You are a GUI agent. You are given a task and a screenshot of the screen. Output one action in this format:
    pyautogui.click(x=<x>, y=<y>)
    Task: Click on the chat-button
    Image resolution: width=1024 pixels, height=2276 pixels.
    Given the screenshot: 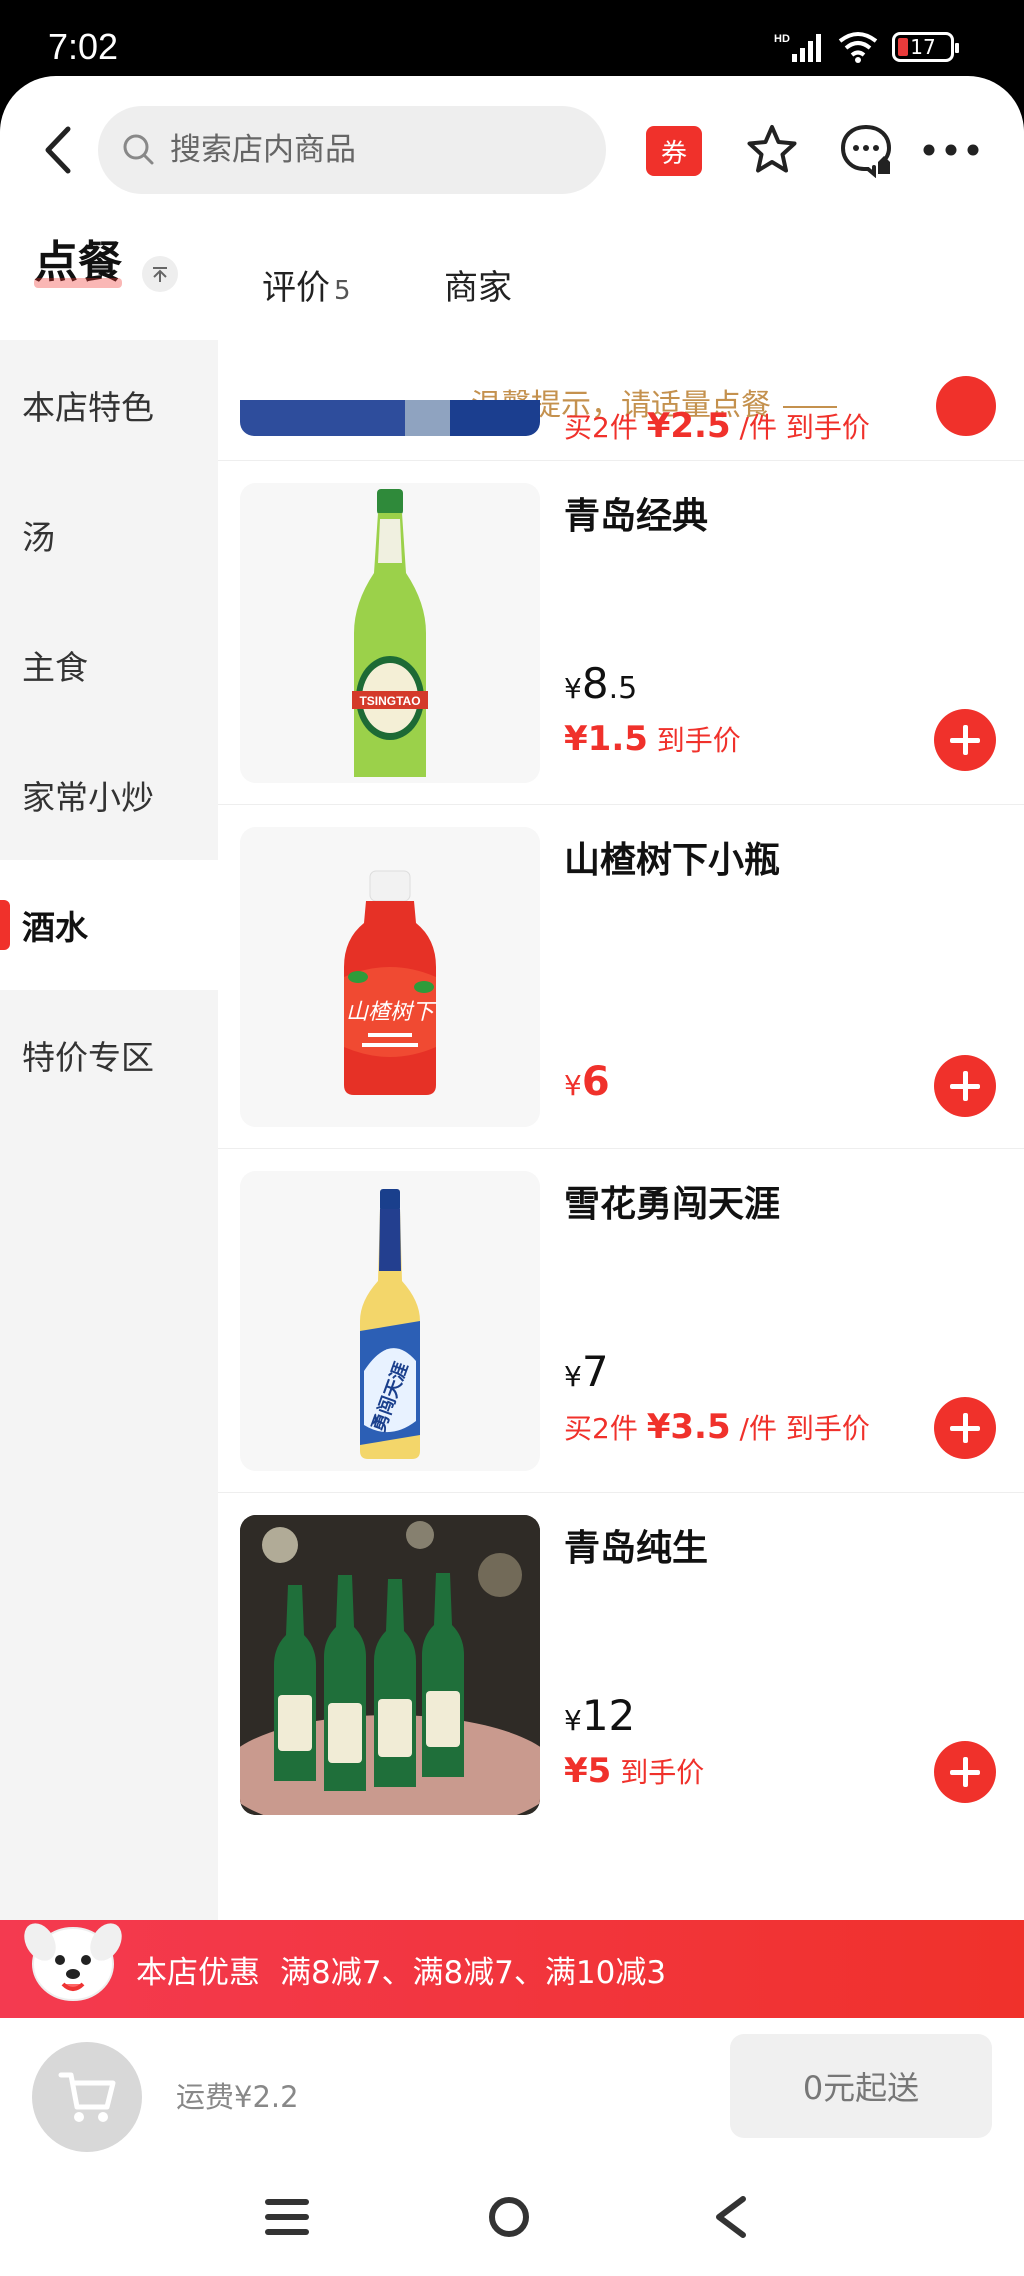 What is the action you would take?
    pyautogui.click(x=866, y=150)
    